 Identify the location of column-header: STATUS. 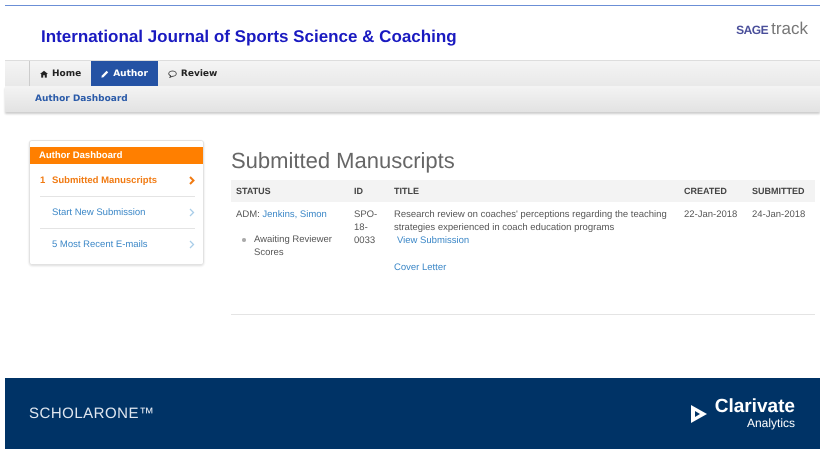
(290, 191).